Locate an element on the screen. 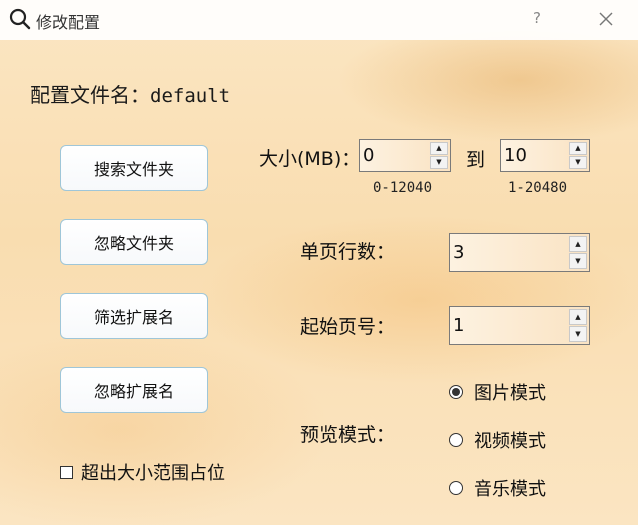  title-bar: 修改配置 ? is located at coordinates (319, 20).